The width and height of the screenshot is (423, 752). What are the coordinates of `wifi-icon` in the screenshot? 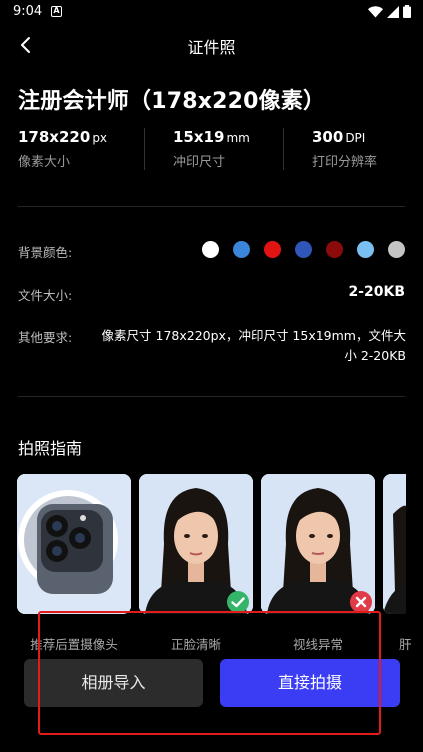 It's located at (375, 11).